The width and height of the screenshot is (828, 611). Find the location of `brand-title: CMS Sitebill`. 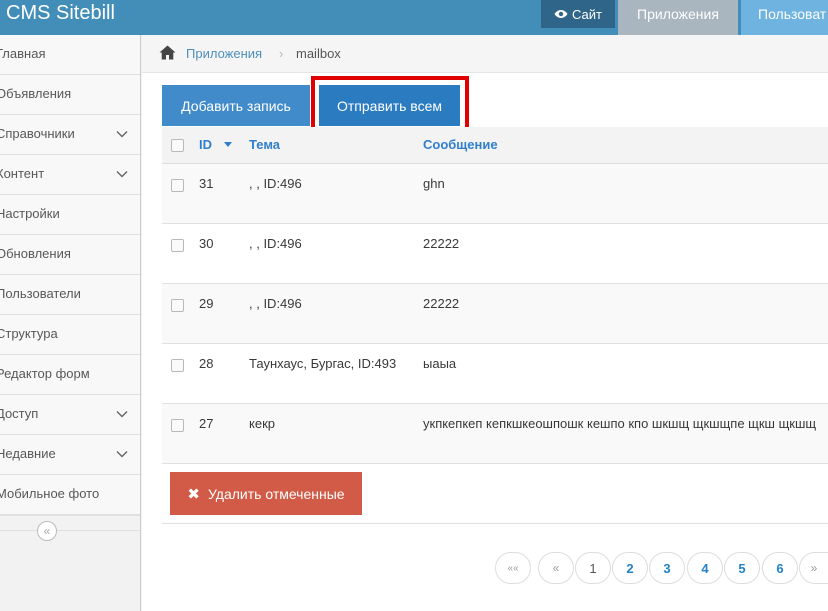

brand-title: CMS Sitebill is located at coordinates (60, 17).